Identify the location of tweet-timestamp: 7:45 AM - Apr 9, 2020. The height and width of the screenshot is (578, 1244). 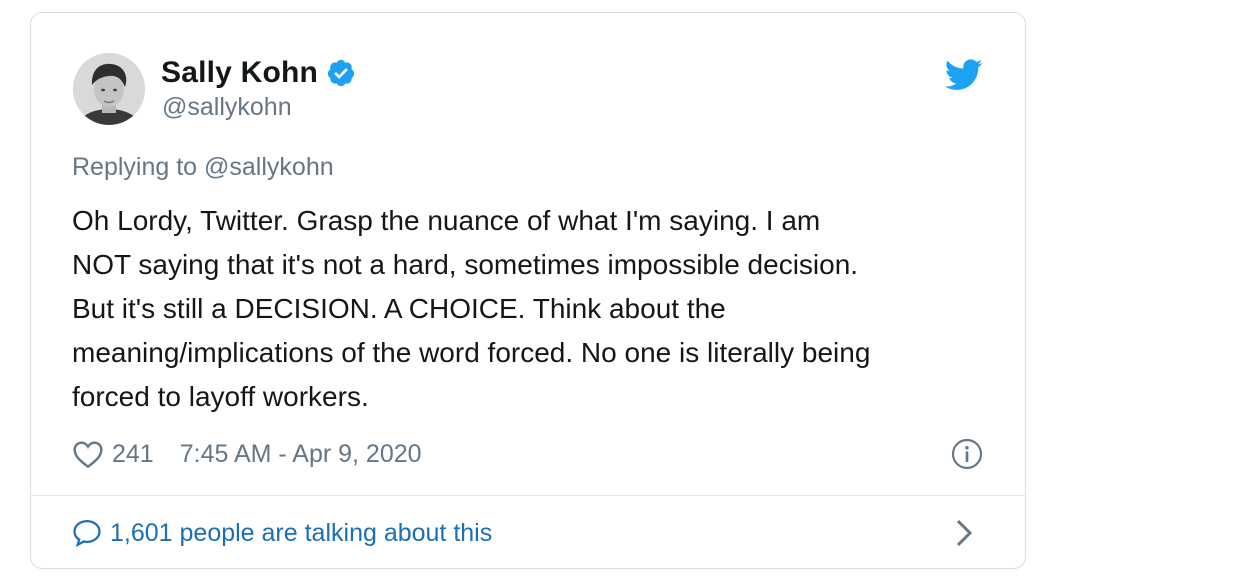
(301, 454).